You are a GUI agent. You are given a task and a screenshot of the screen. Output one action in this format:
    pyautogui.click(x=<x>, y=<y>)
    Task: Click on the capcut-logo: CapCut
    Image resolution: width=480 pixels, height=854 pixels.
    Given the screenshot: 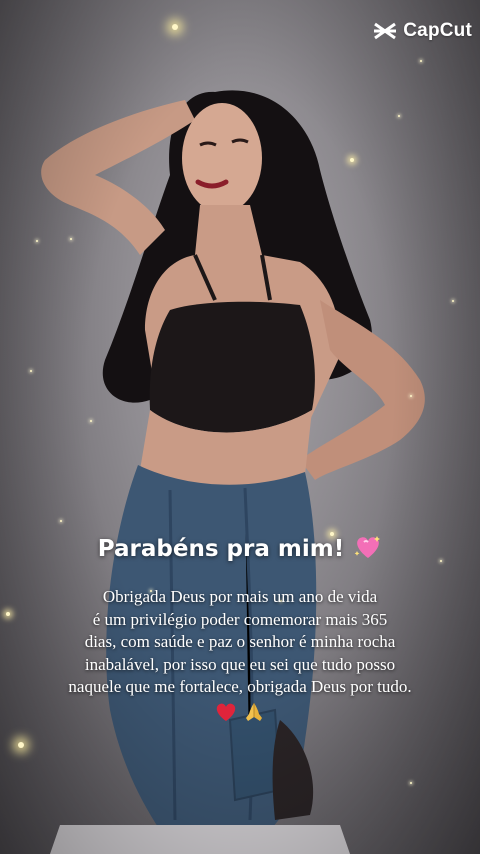 What is the action you would take?
    pyautogui.click(x=422, y=31)
    